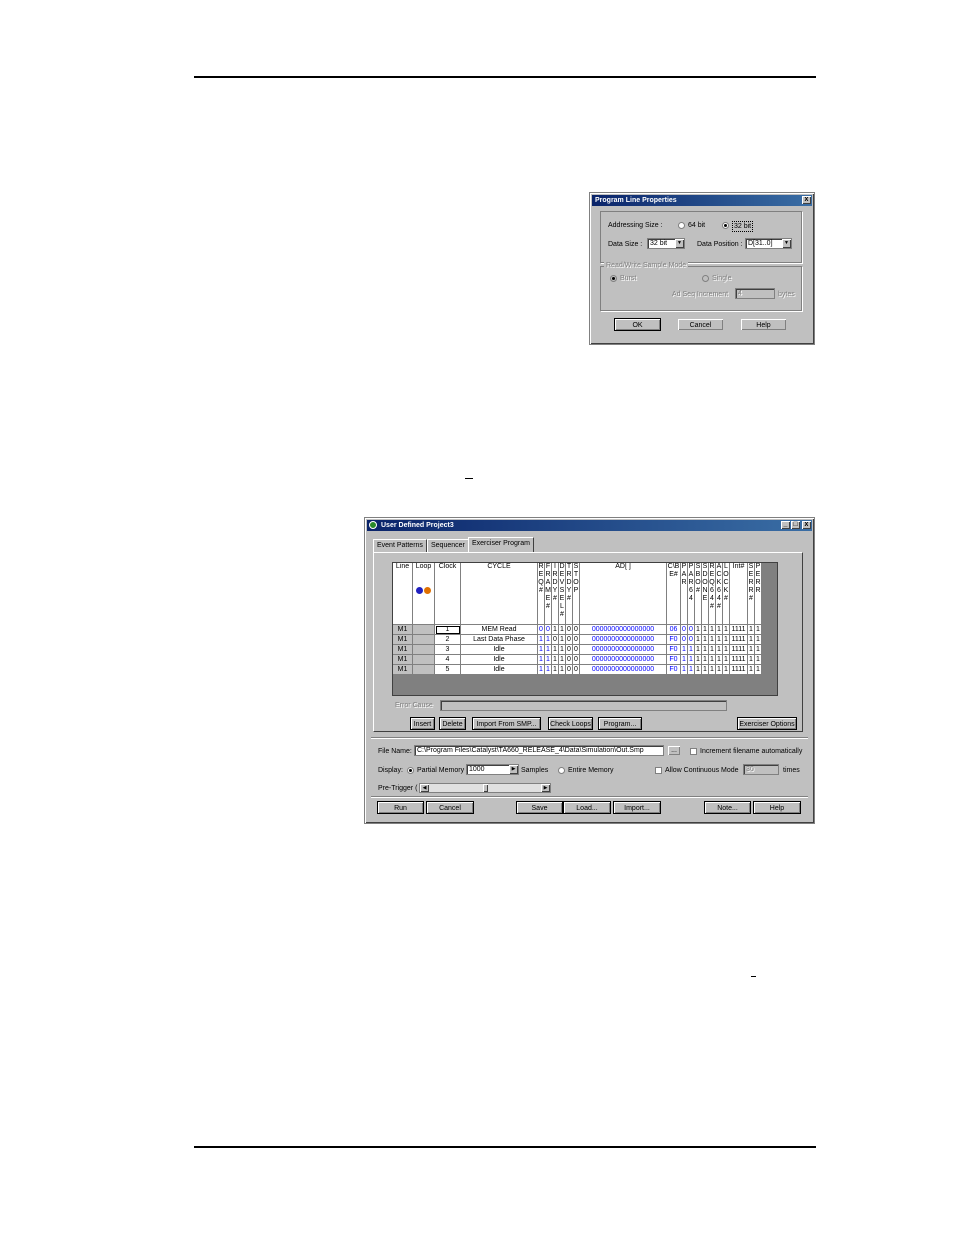 The height and width of the screenshot is (1235, 954). What do you see at coordinates (658, 770) in the screenshot?
I see `allow-continuous-checkbox` at bounding box center [658, 770].